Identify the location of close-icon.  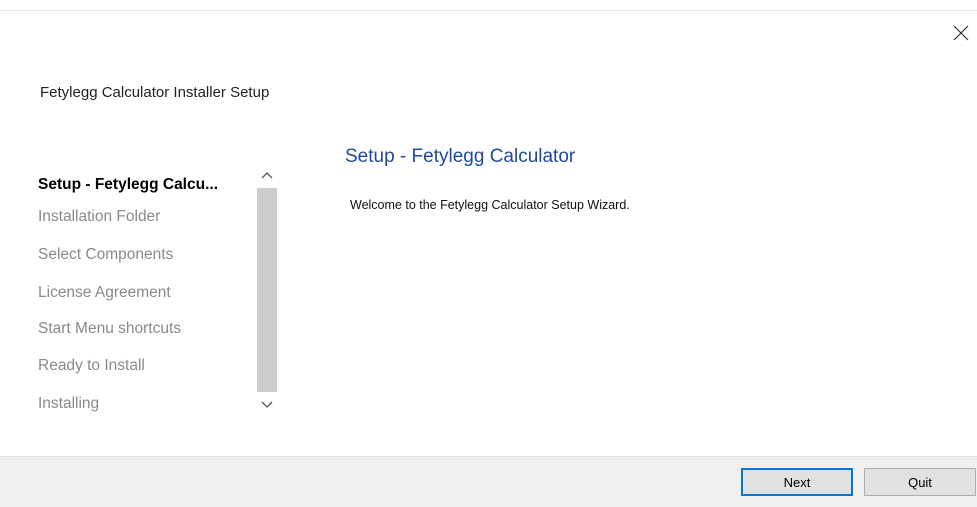
(961, 33).